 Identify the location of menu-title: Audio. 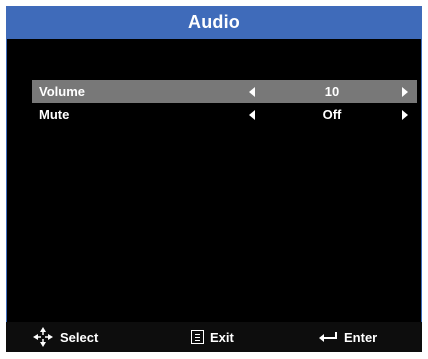
(214, 22).